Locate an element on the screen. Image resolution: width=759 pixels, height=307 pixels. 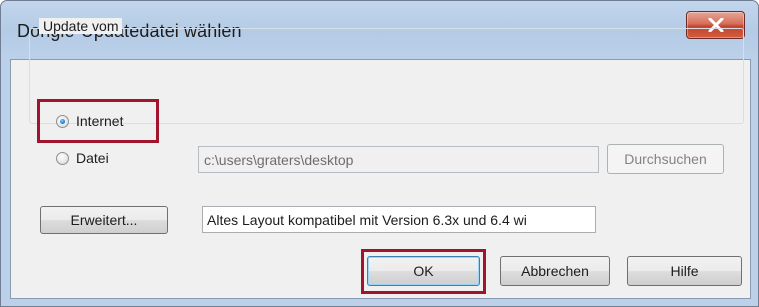
radio-internet-row: Internet is located at coordinates (89, 121).